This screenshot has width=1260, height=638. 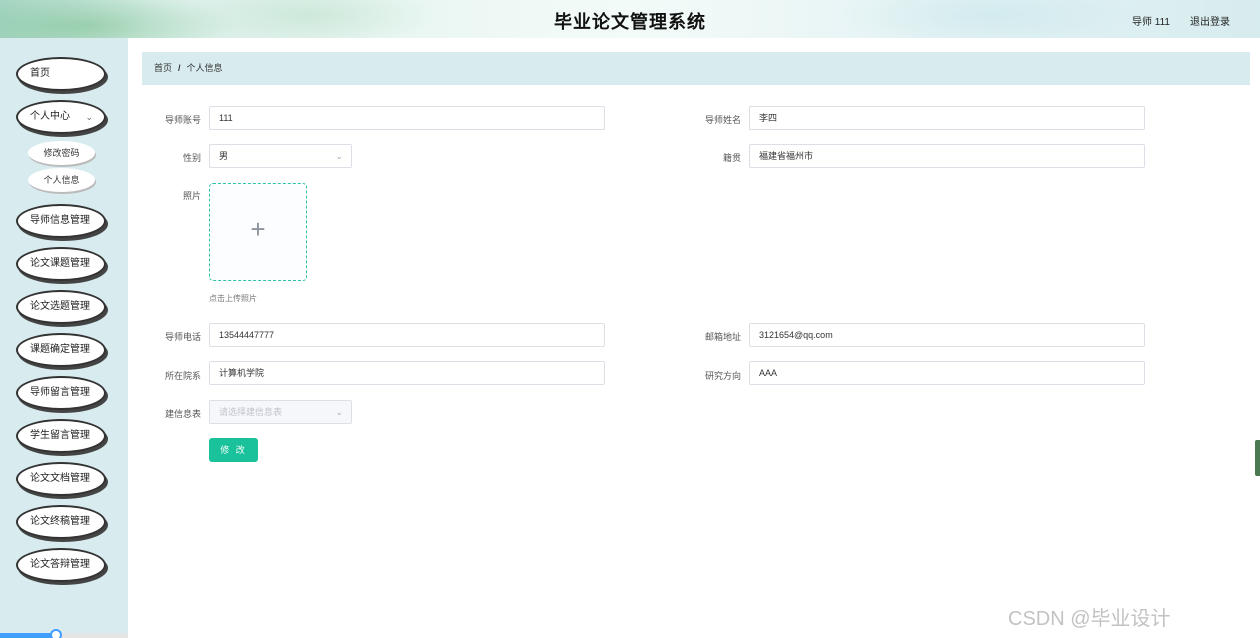 I want to click on sidebar-item-label: 论文选题管理, so click(x=60, y=306).